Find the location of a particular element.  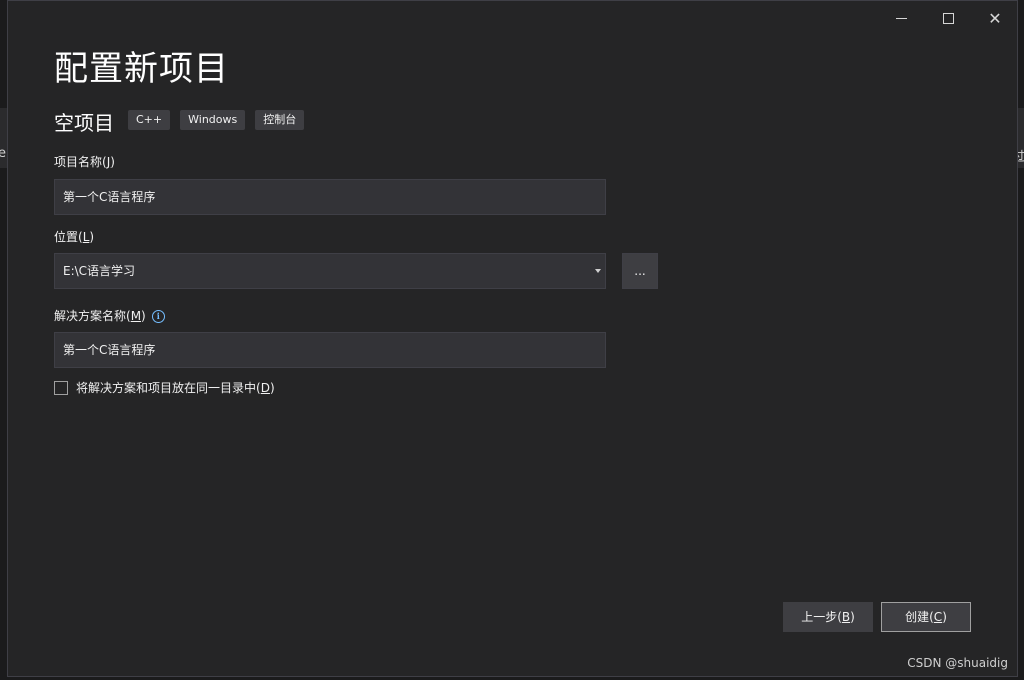

create-button: 创建(C) is located at coordinates (926, 617).